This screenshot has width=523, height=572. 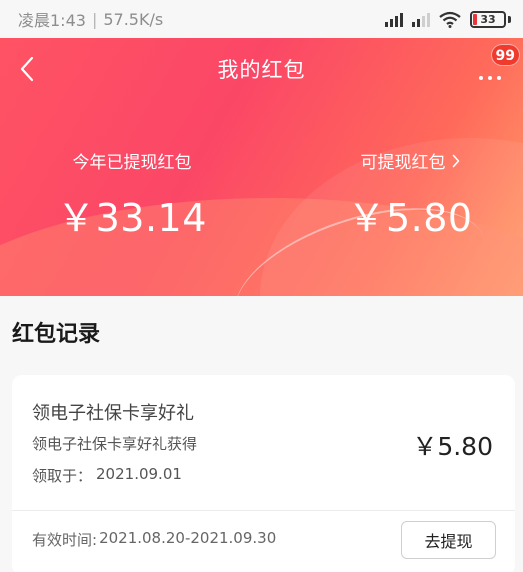 I want to click on page-title: 我的红包, so click(x=261, y=70).